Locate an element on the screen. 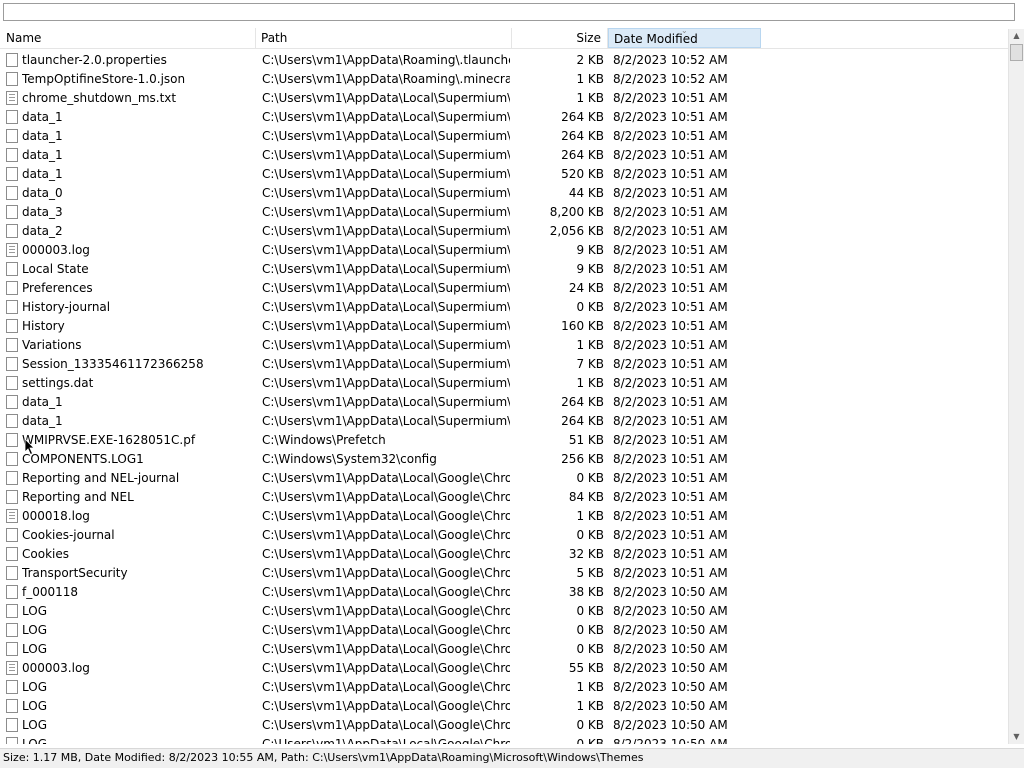 The height and width of the screenshot is (768, 1024). file-name: f_000118 is located at coordinates (50, 592).